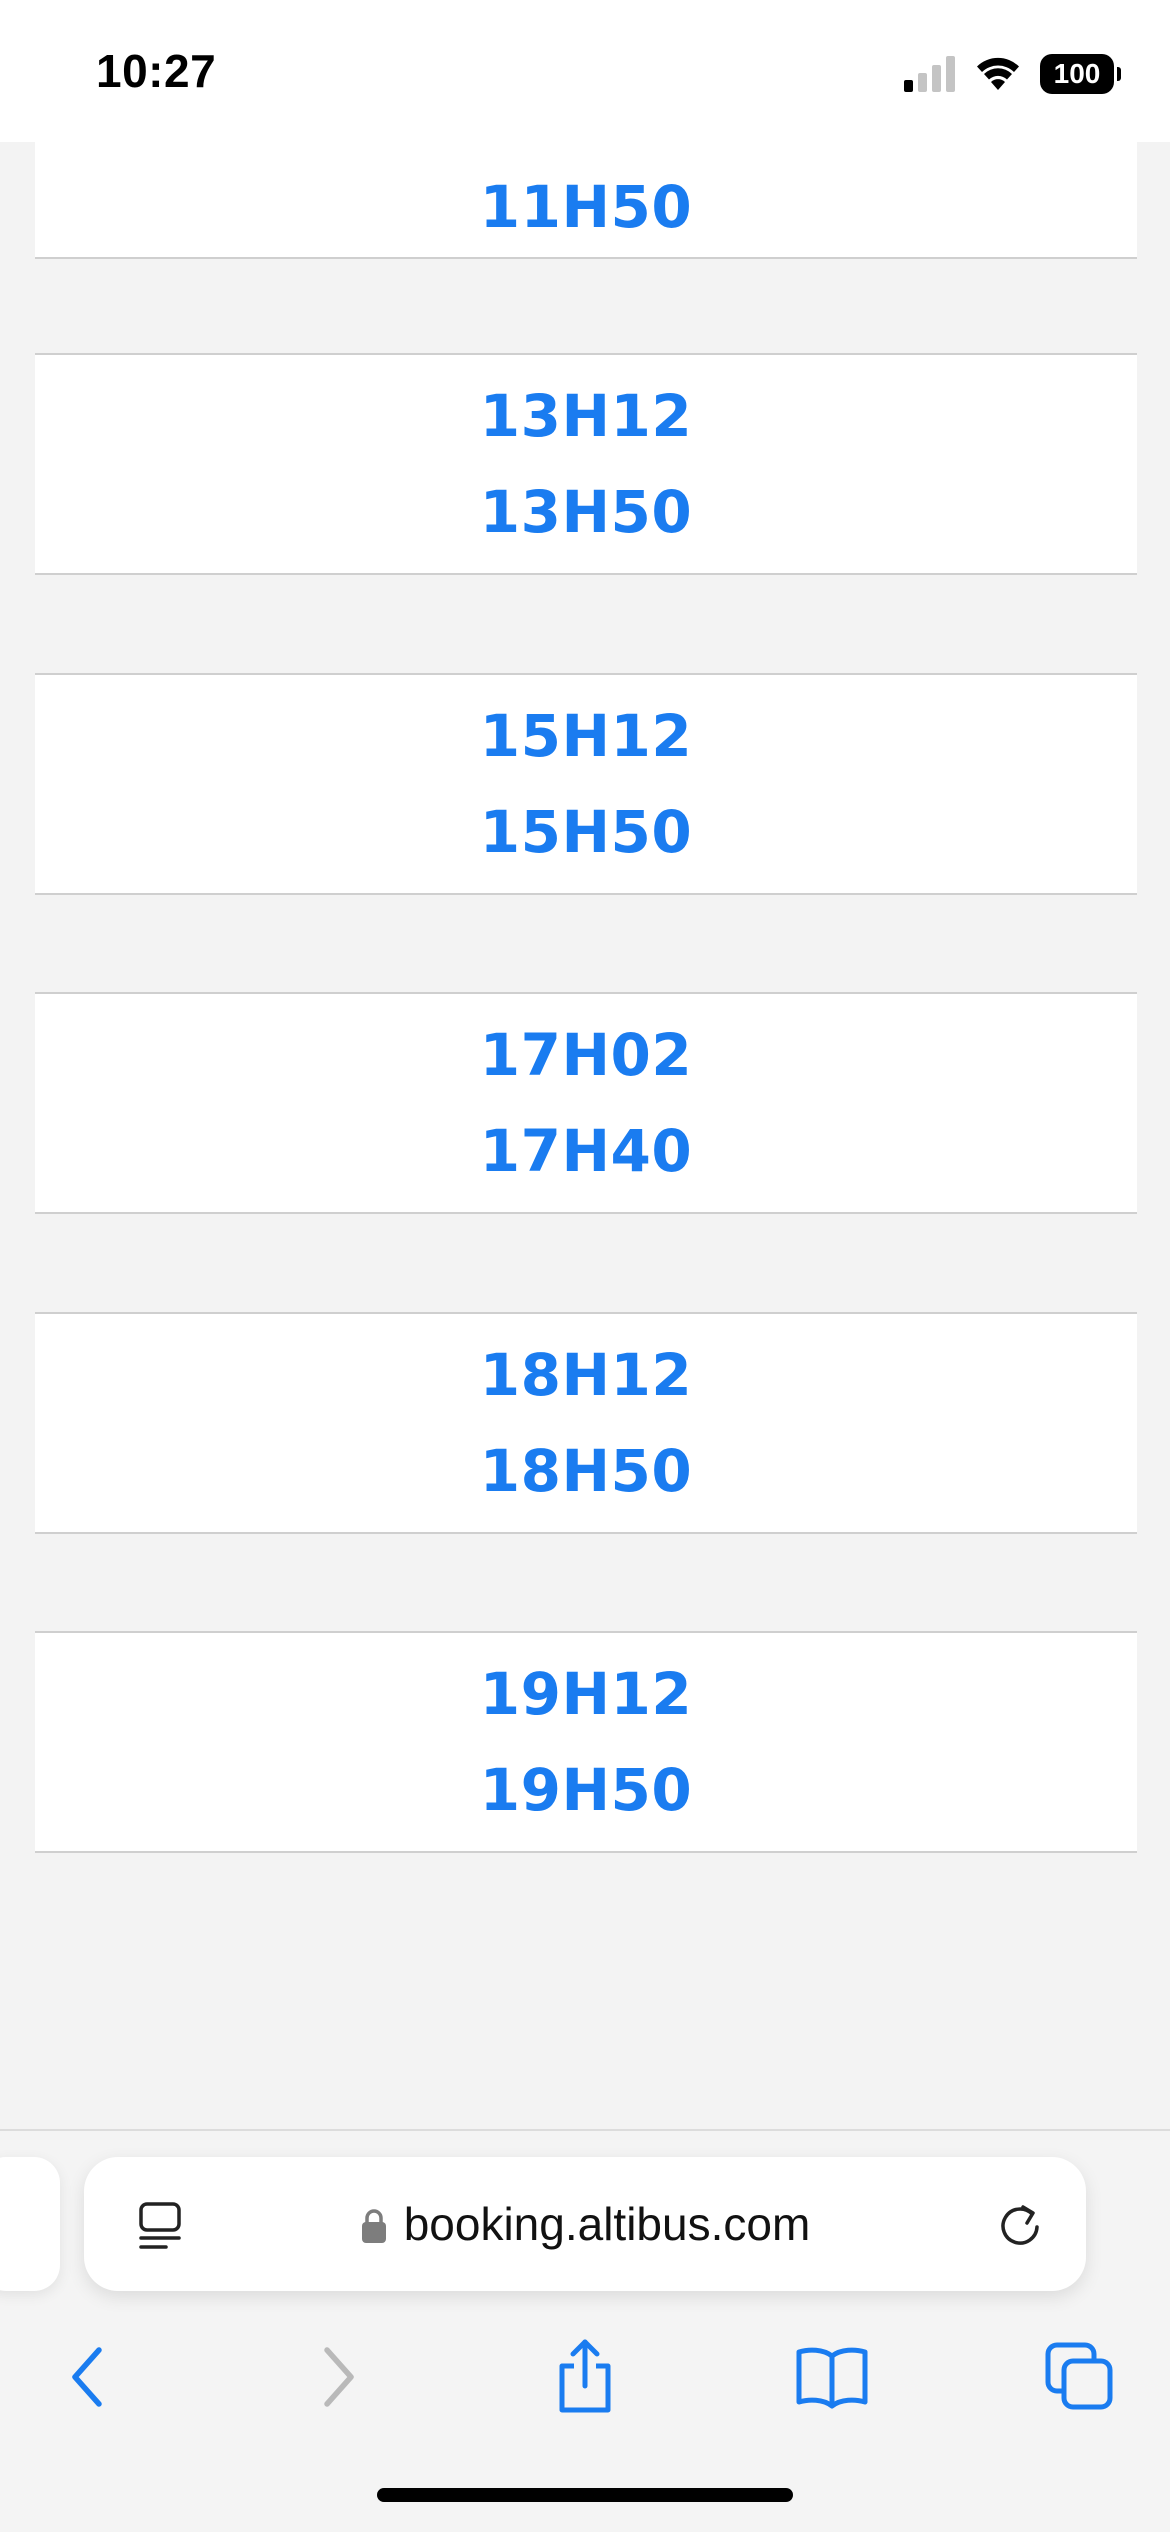  I want to click on browser-toolbar, so click(585, 2374).